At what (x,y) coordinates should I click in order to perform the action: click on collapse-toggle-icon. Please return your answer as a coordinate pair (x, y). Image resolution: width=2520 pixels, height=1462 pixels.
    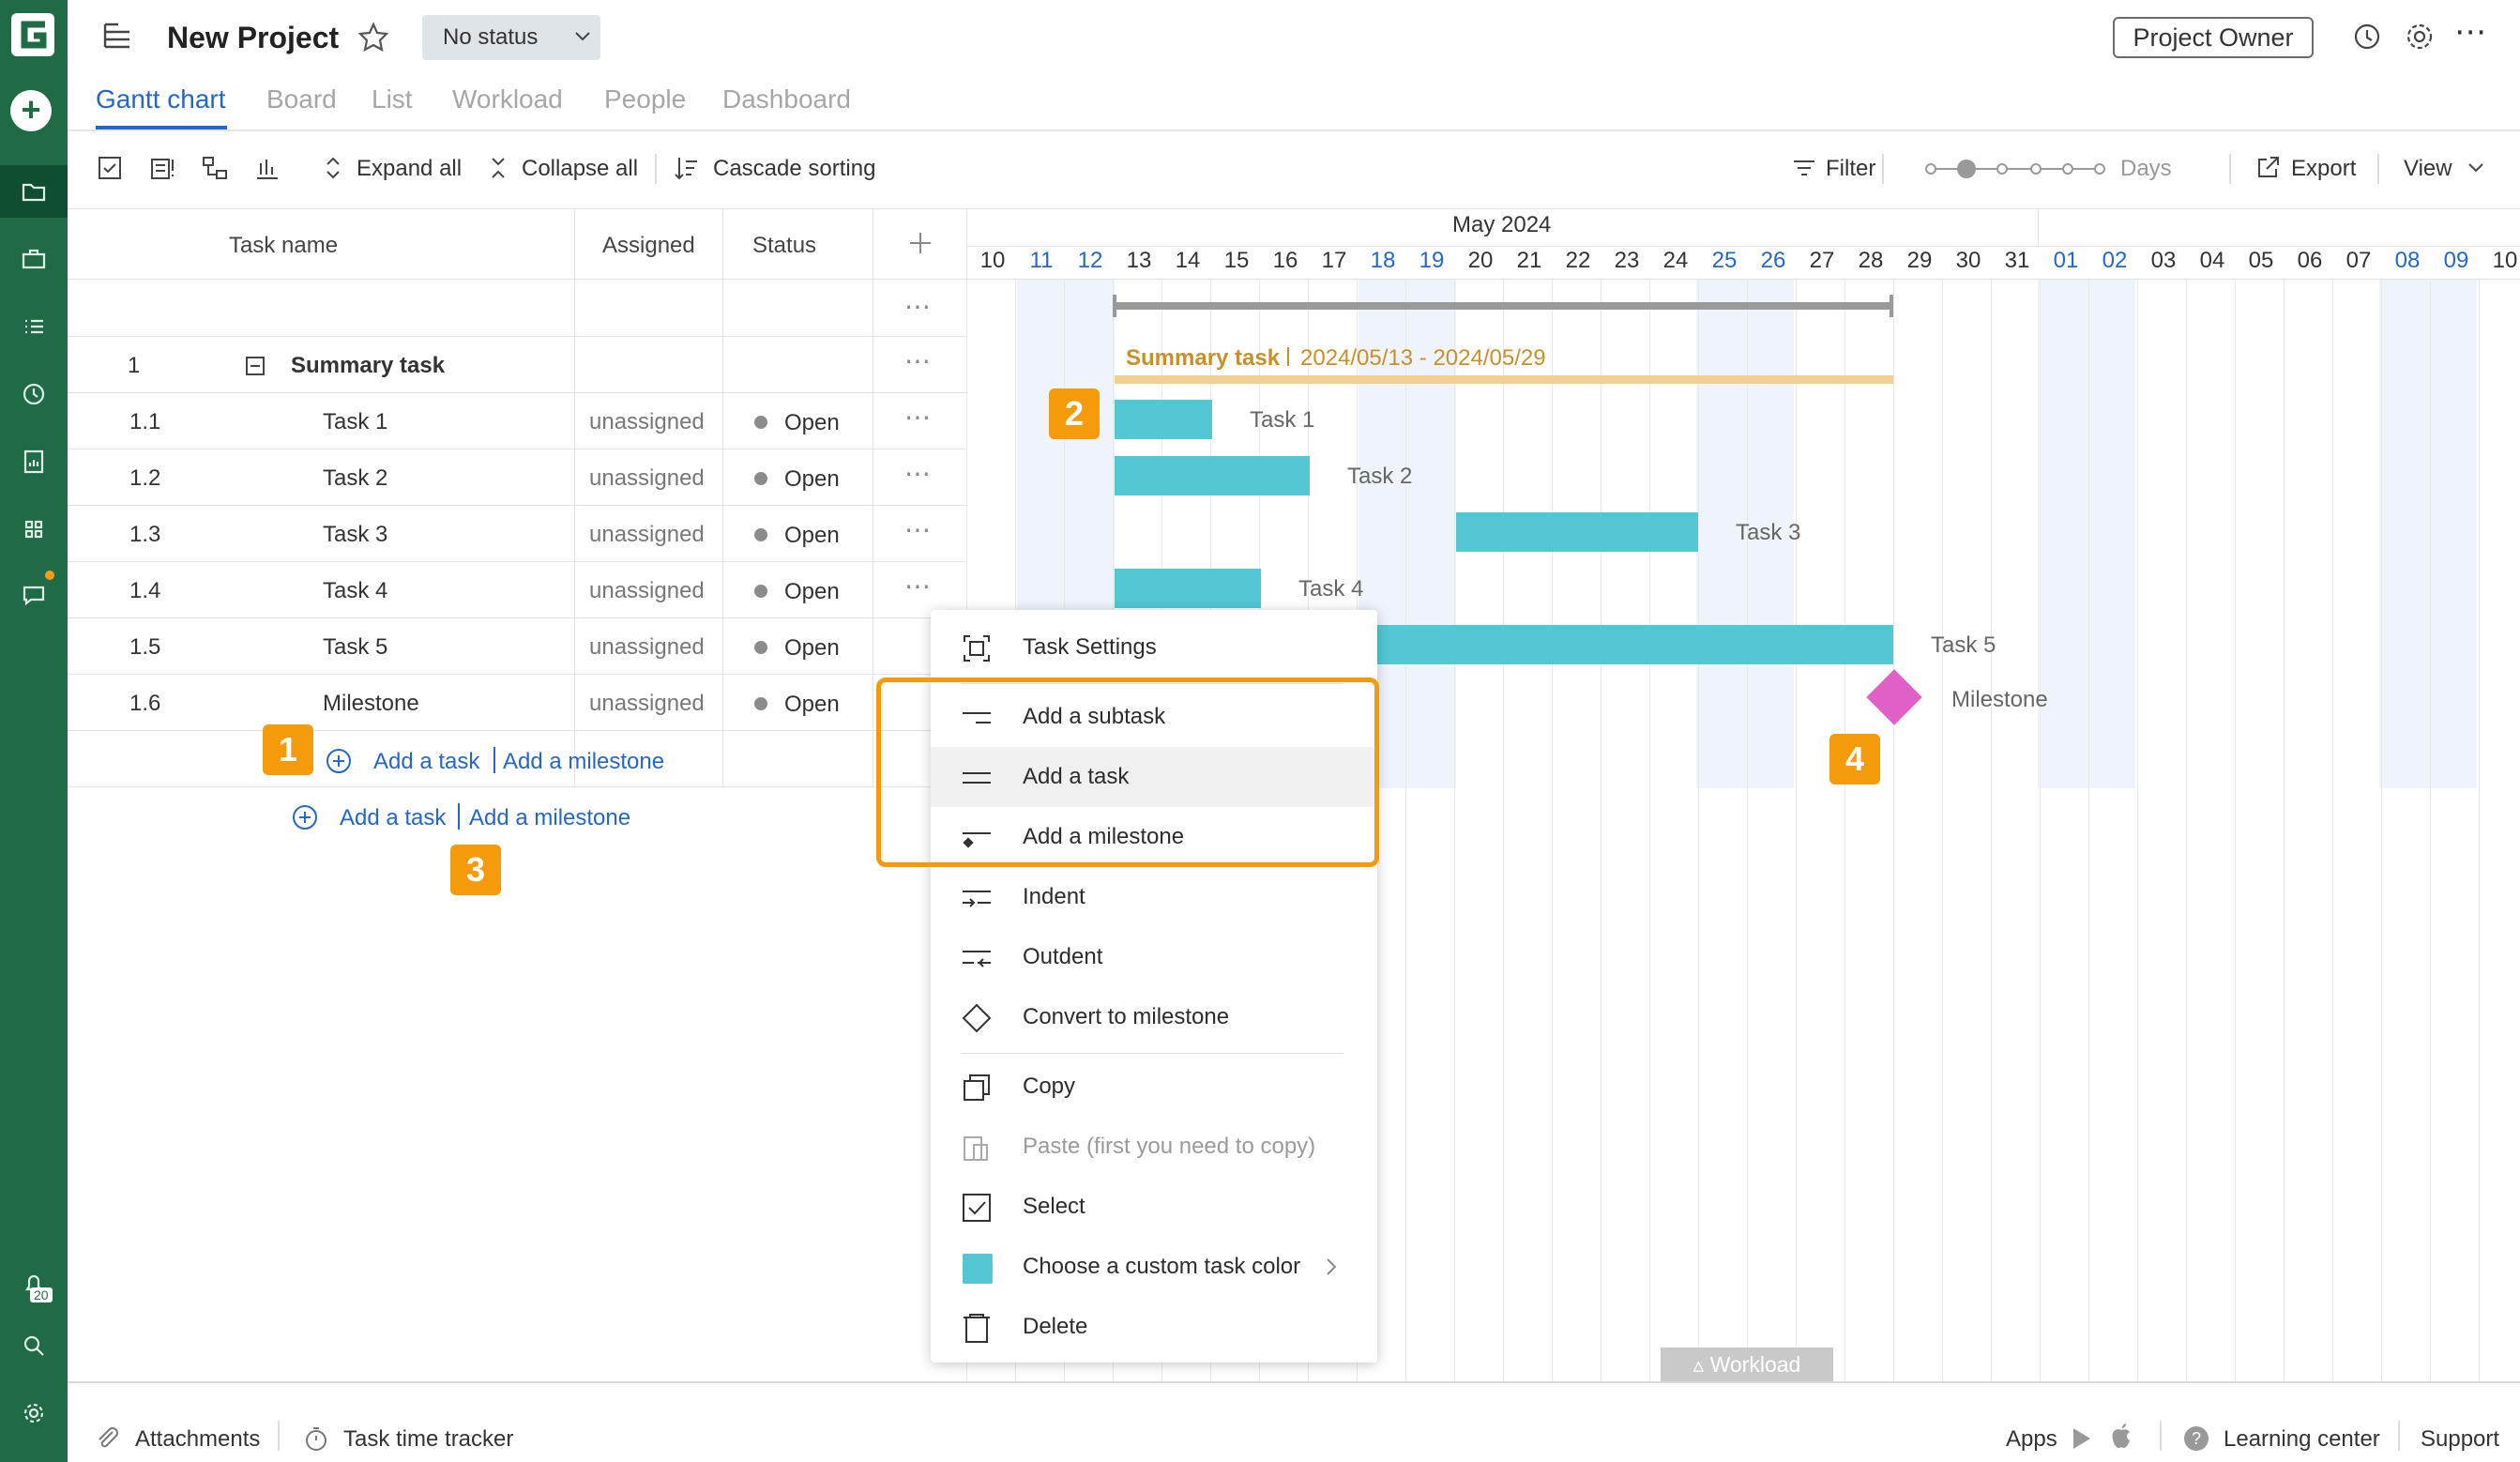
    Looking at the image, I should click on (256, 366).